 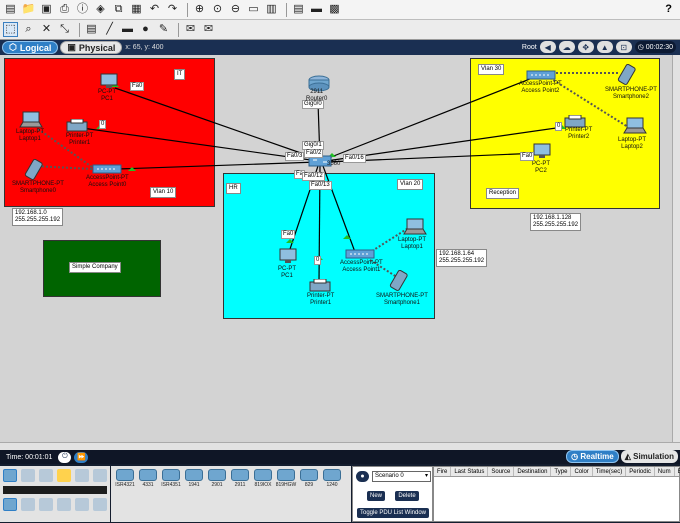 What do you see at coordinates (216, 123) in the screenshot?
I see `link-it-pc` at bounding box center [216, 123].